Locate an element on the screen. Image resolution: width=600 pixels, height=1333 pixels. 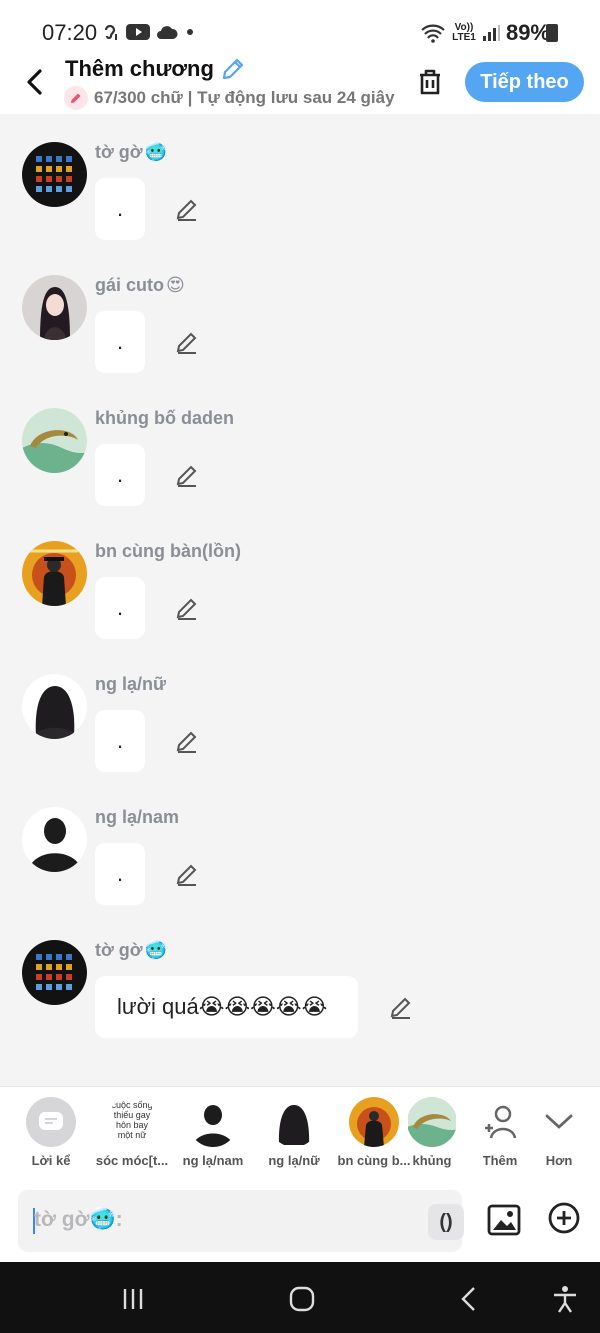
character-item: ng lạ/nữ is located at coordinates (294, 1132).